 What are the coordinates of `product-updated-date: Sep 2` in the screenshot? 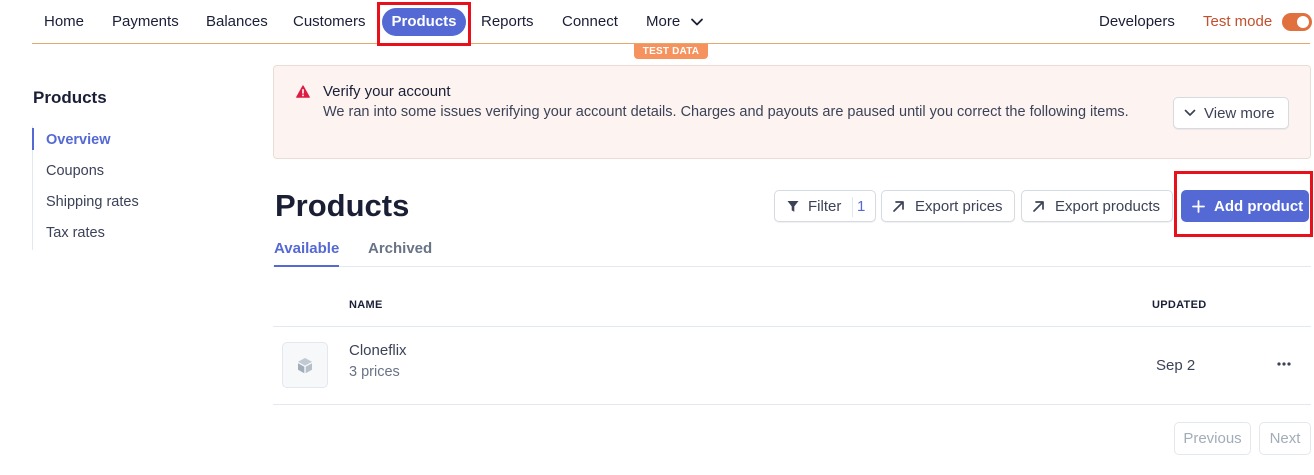 It's located at (1176, 365).